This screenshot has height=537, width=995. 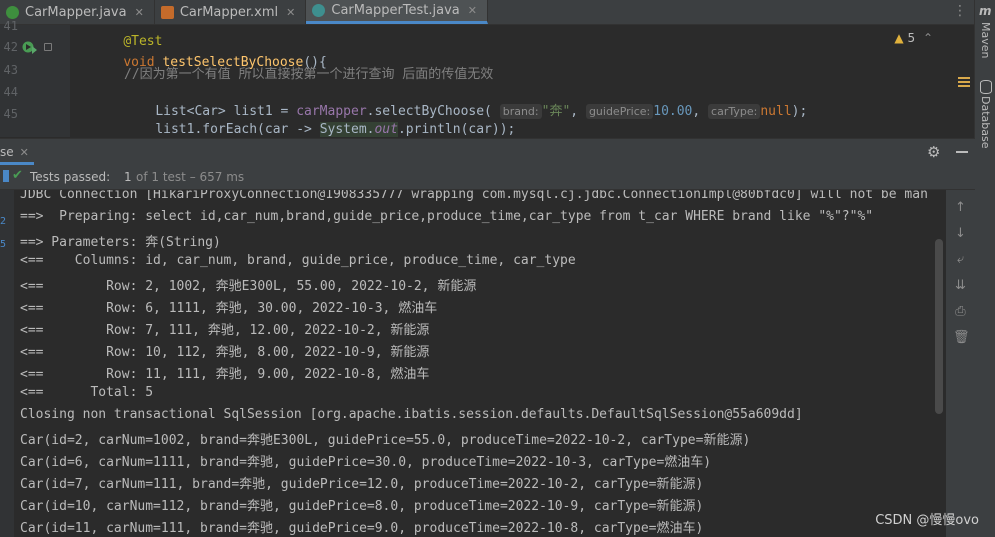 I want to click on tab-label: CarMapperTest.java, so click(x=395, y=10).